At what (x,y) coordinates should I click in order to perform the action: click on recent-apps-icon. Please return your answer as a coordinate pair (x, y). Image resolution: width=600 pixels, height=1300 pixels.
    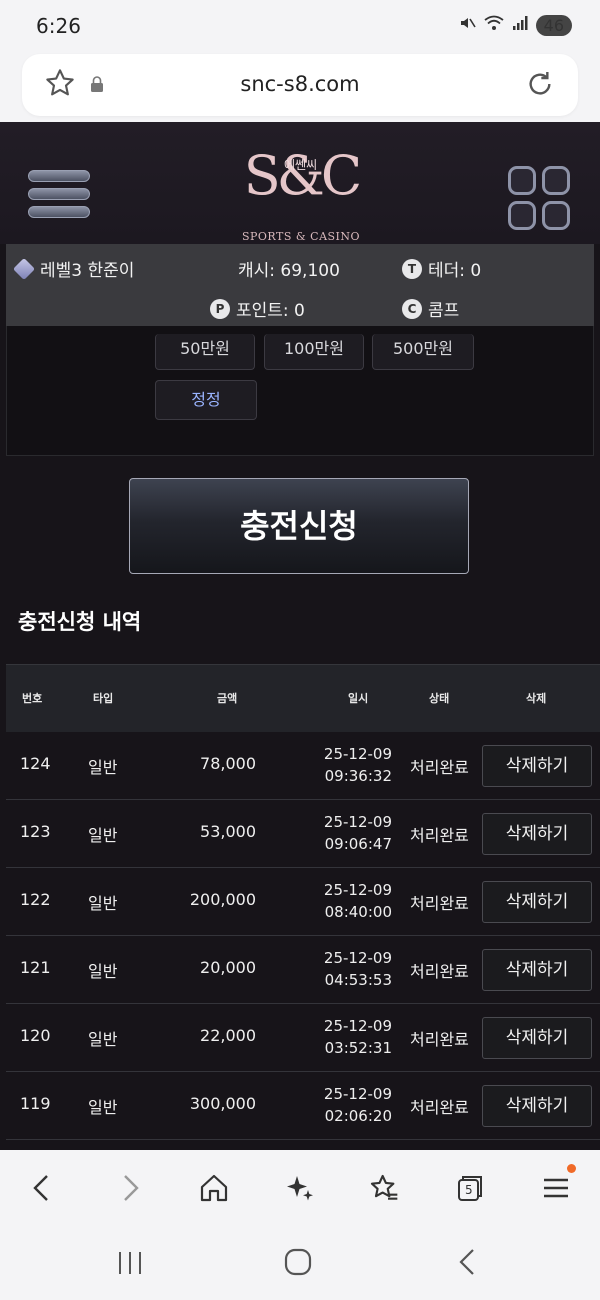
    Looking at the image, I should click on (130, 1265).